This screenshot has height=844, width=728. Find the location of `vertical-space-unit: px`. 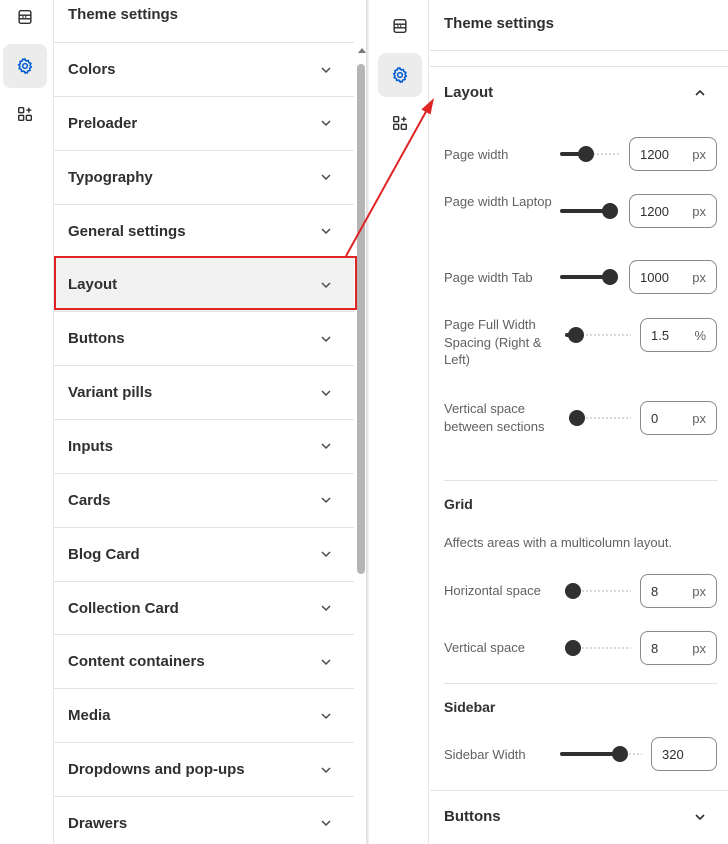

vertical-space-unit: px is located at coordinates (699, 648).